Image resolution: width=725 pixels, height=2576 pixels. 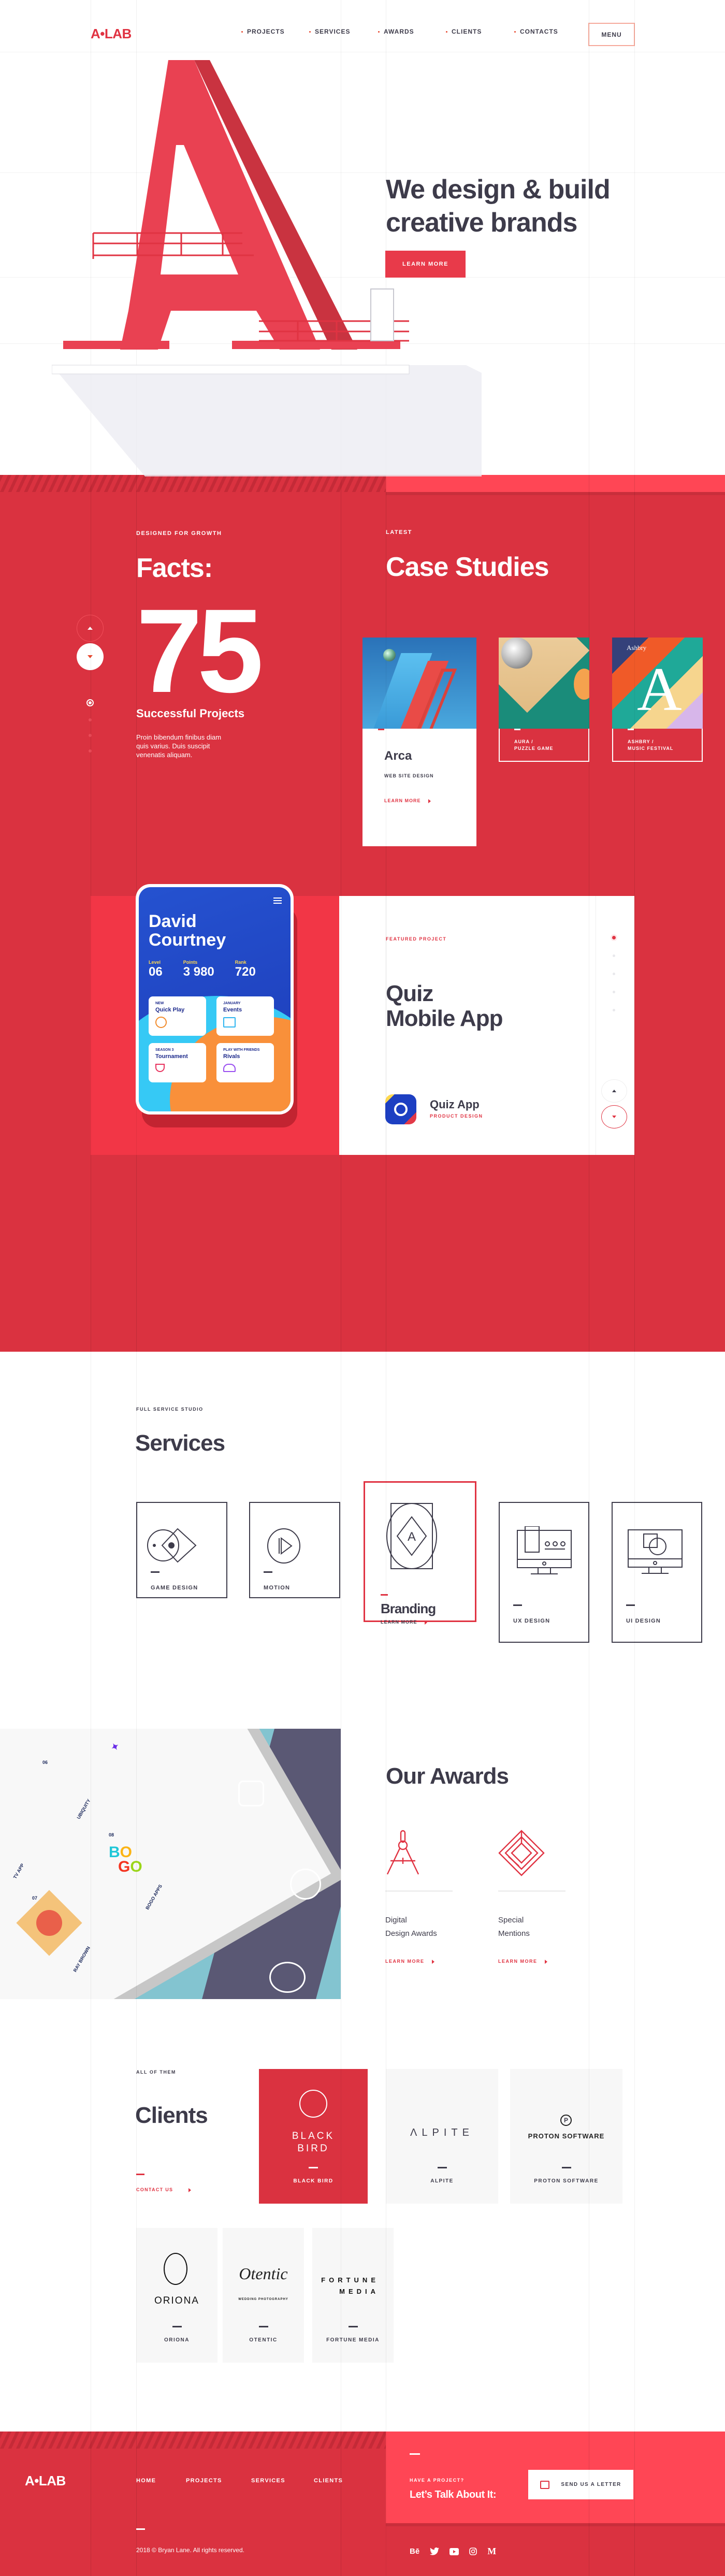 I want to click on client-logo: BLACK BIRD, so click(x=313, y=2142).